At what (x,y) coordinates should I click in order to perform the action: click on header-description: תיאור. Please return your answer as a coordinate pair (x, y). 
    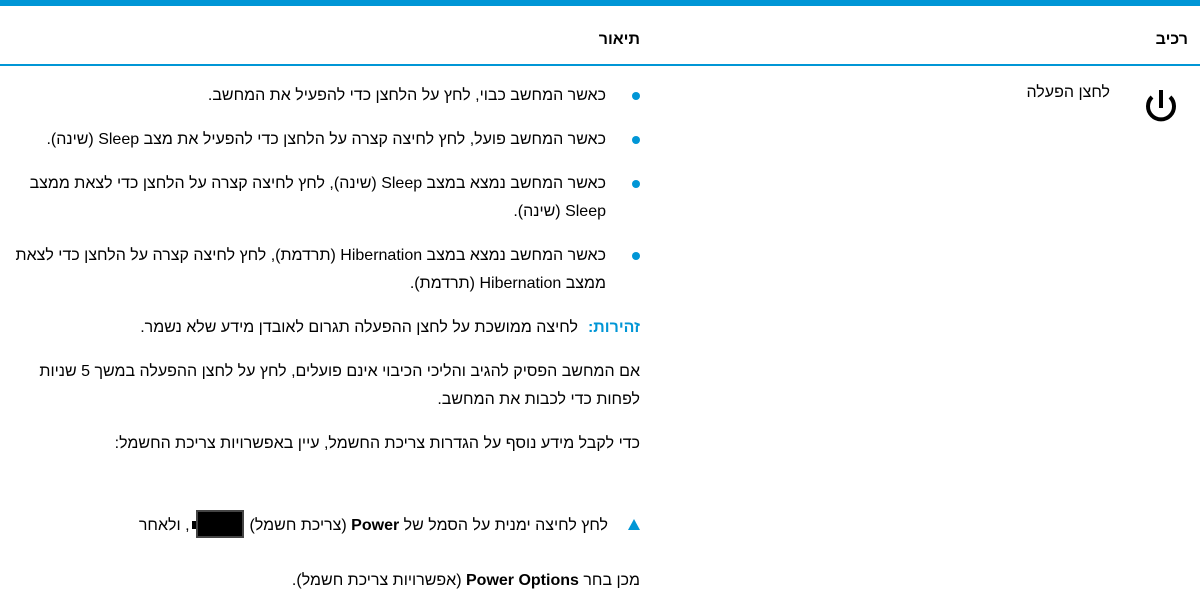
    Looking at the image, I should click on (619, 39).